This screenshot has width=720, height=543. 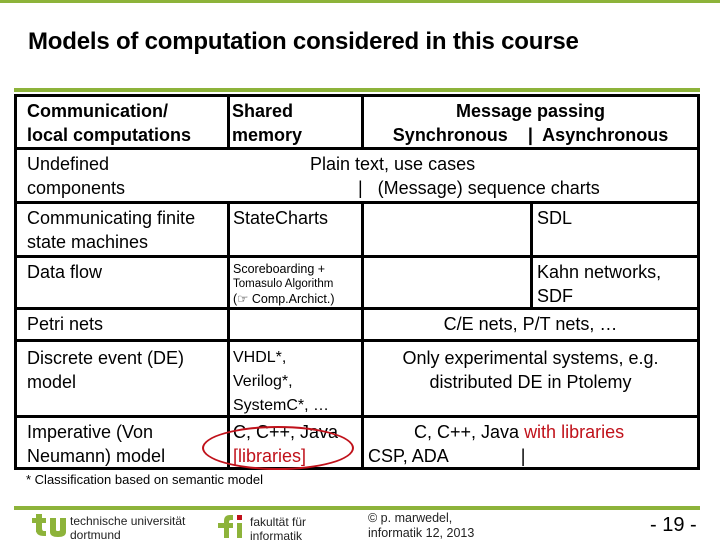 I want to click on header-line: memory, so click(x=267, y=135).